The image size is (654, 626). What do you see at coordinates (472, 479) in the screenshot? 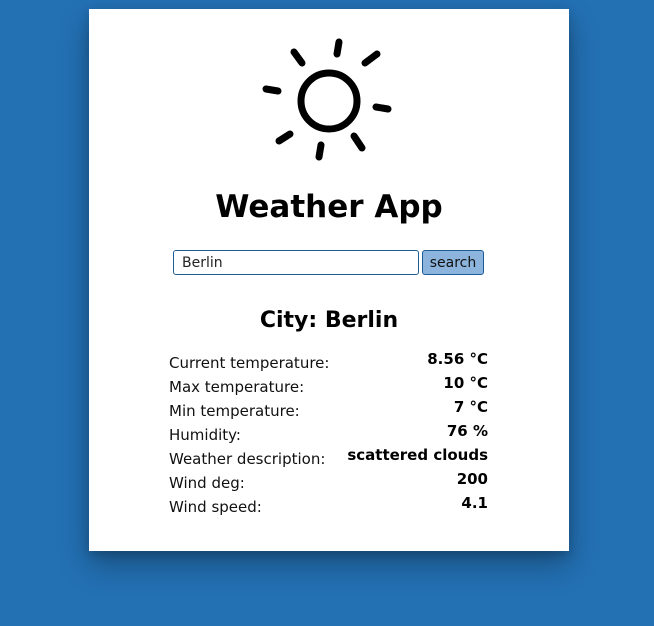
I see `stat-value: 200` at bounding box center [472, 479].